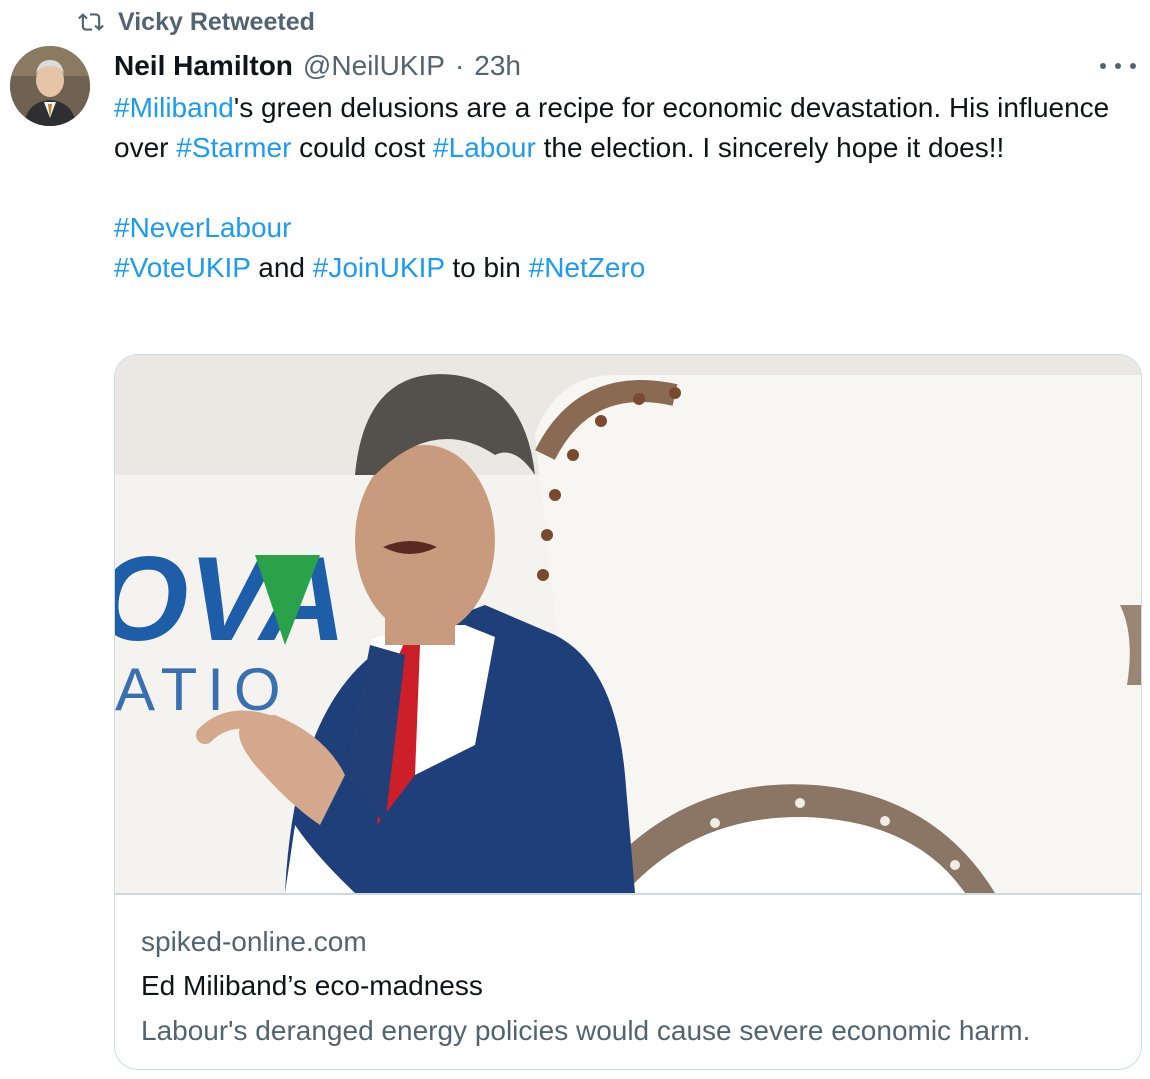 This screenshot has height=1079, width=1150. I want to click on image-sub-text: ATIO, so click(203, 689).